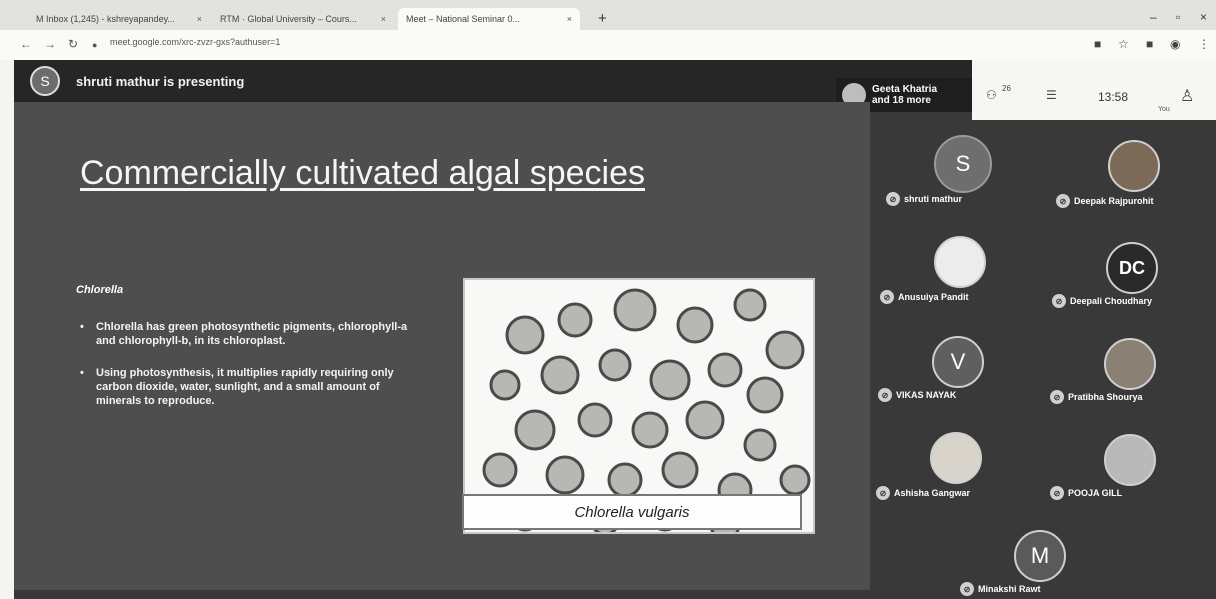 Image resolution: width=1216 pixels, height=599 pixels. Describe the element at coordinates (1113, 97) in the screenshot. I see `meeting-clock: 13:58` at that location.